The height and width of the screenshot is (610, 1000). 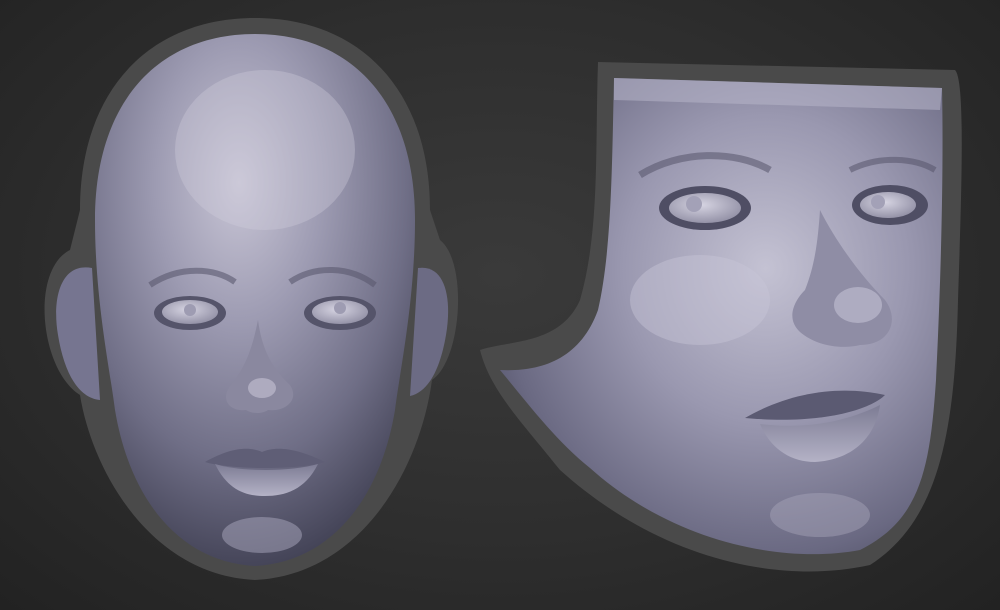 I want to click on side-right-eye, so click(x=890, y=205).